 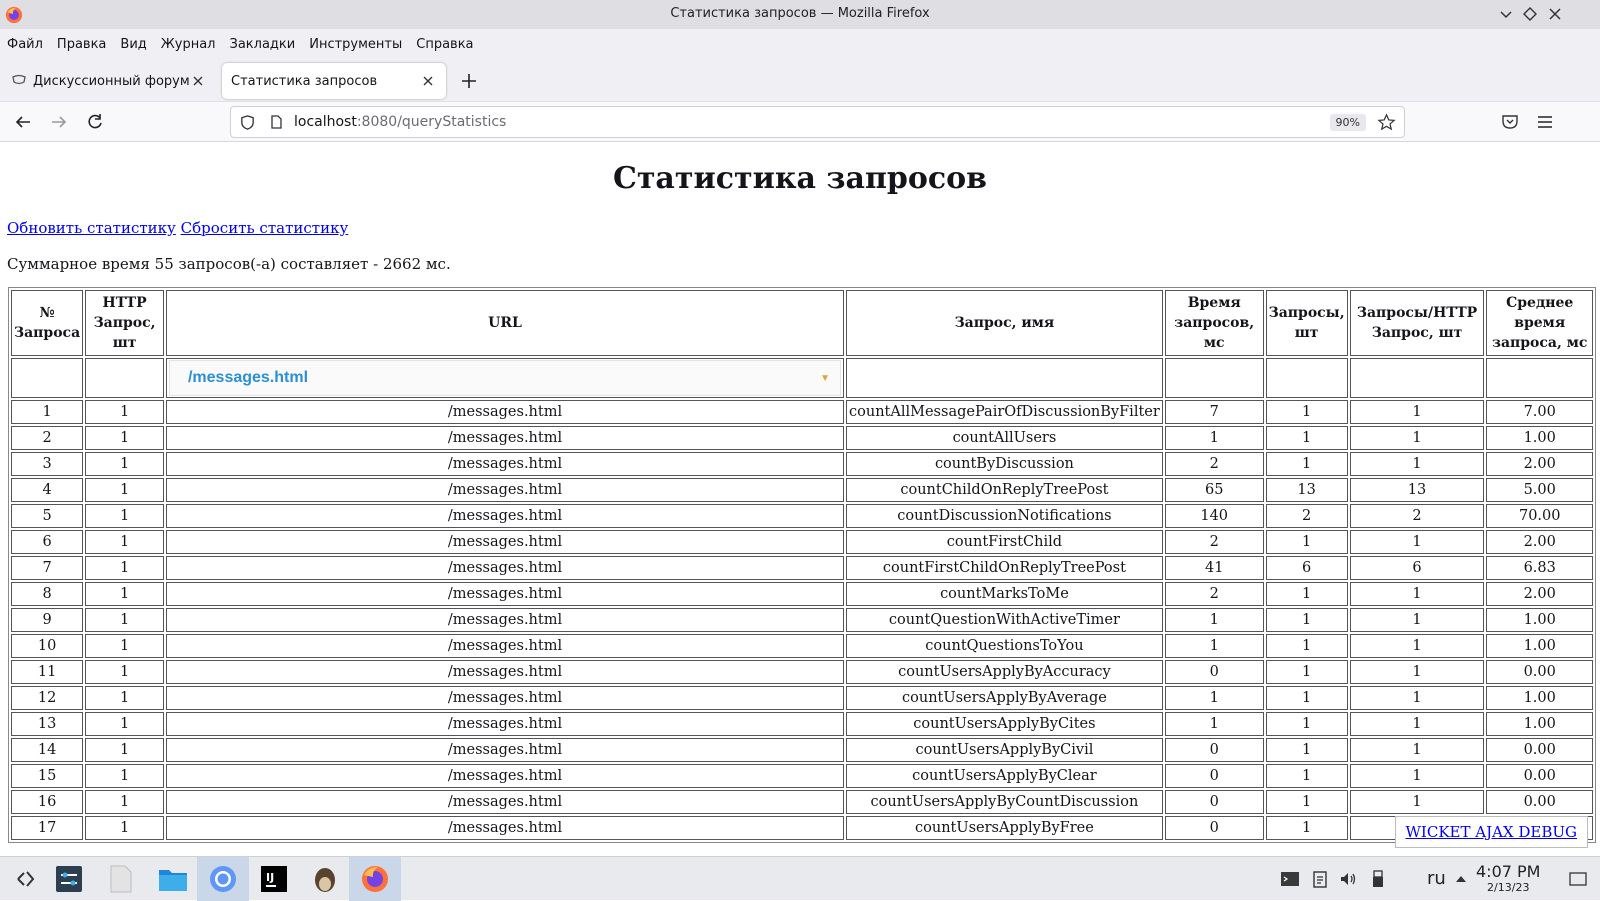 What do you see at coordinates (274, 879) in the screenshot?
I see `taskbar-intellij: IJ` at bounding box center [274, 879].